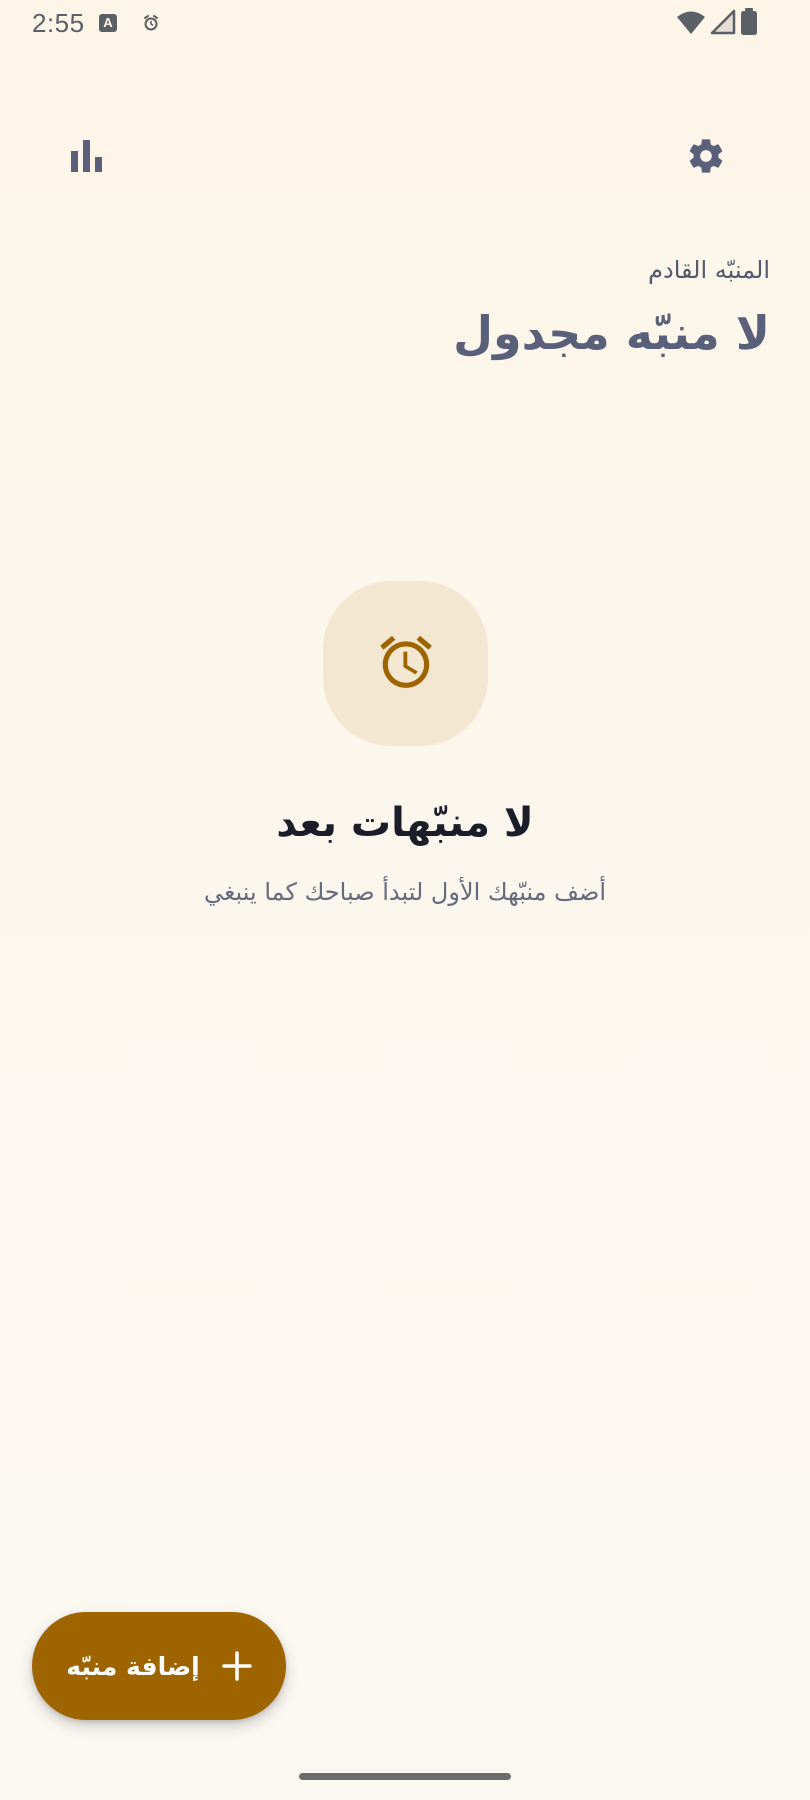 The width and height of the screenshot is (810, 1800). What do you see at coordinates (709, 270) in the screenshot?
I see `next-alarm-label: المنبّه القادم` at bounding box center [709, 270].